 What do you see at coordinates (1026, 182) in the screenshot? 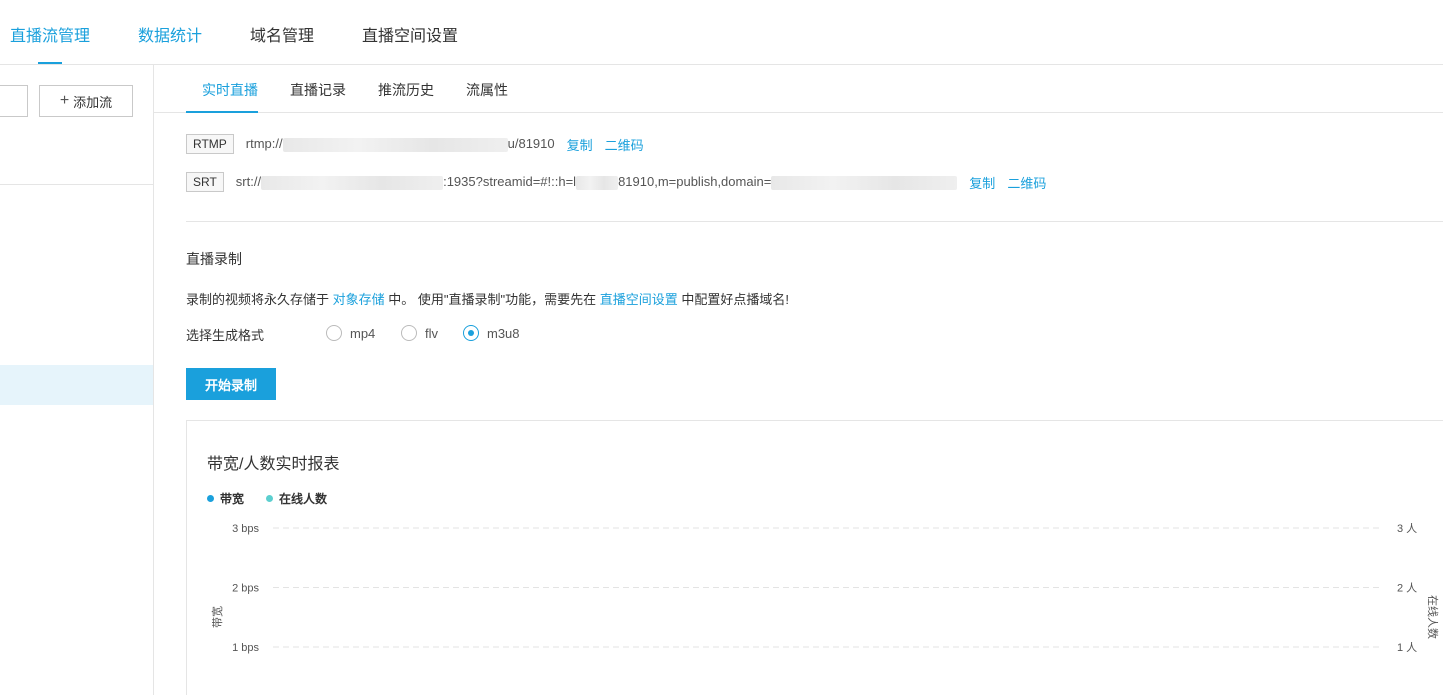
I see `srt-qrcode-link: 二维码` at bounding box center [1026, 182].